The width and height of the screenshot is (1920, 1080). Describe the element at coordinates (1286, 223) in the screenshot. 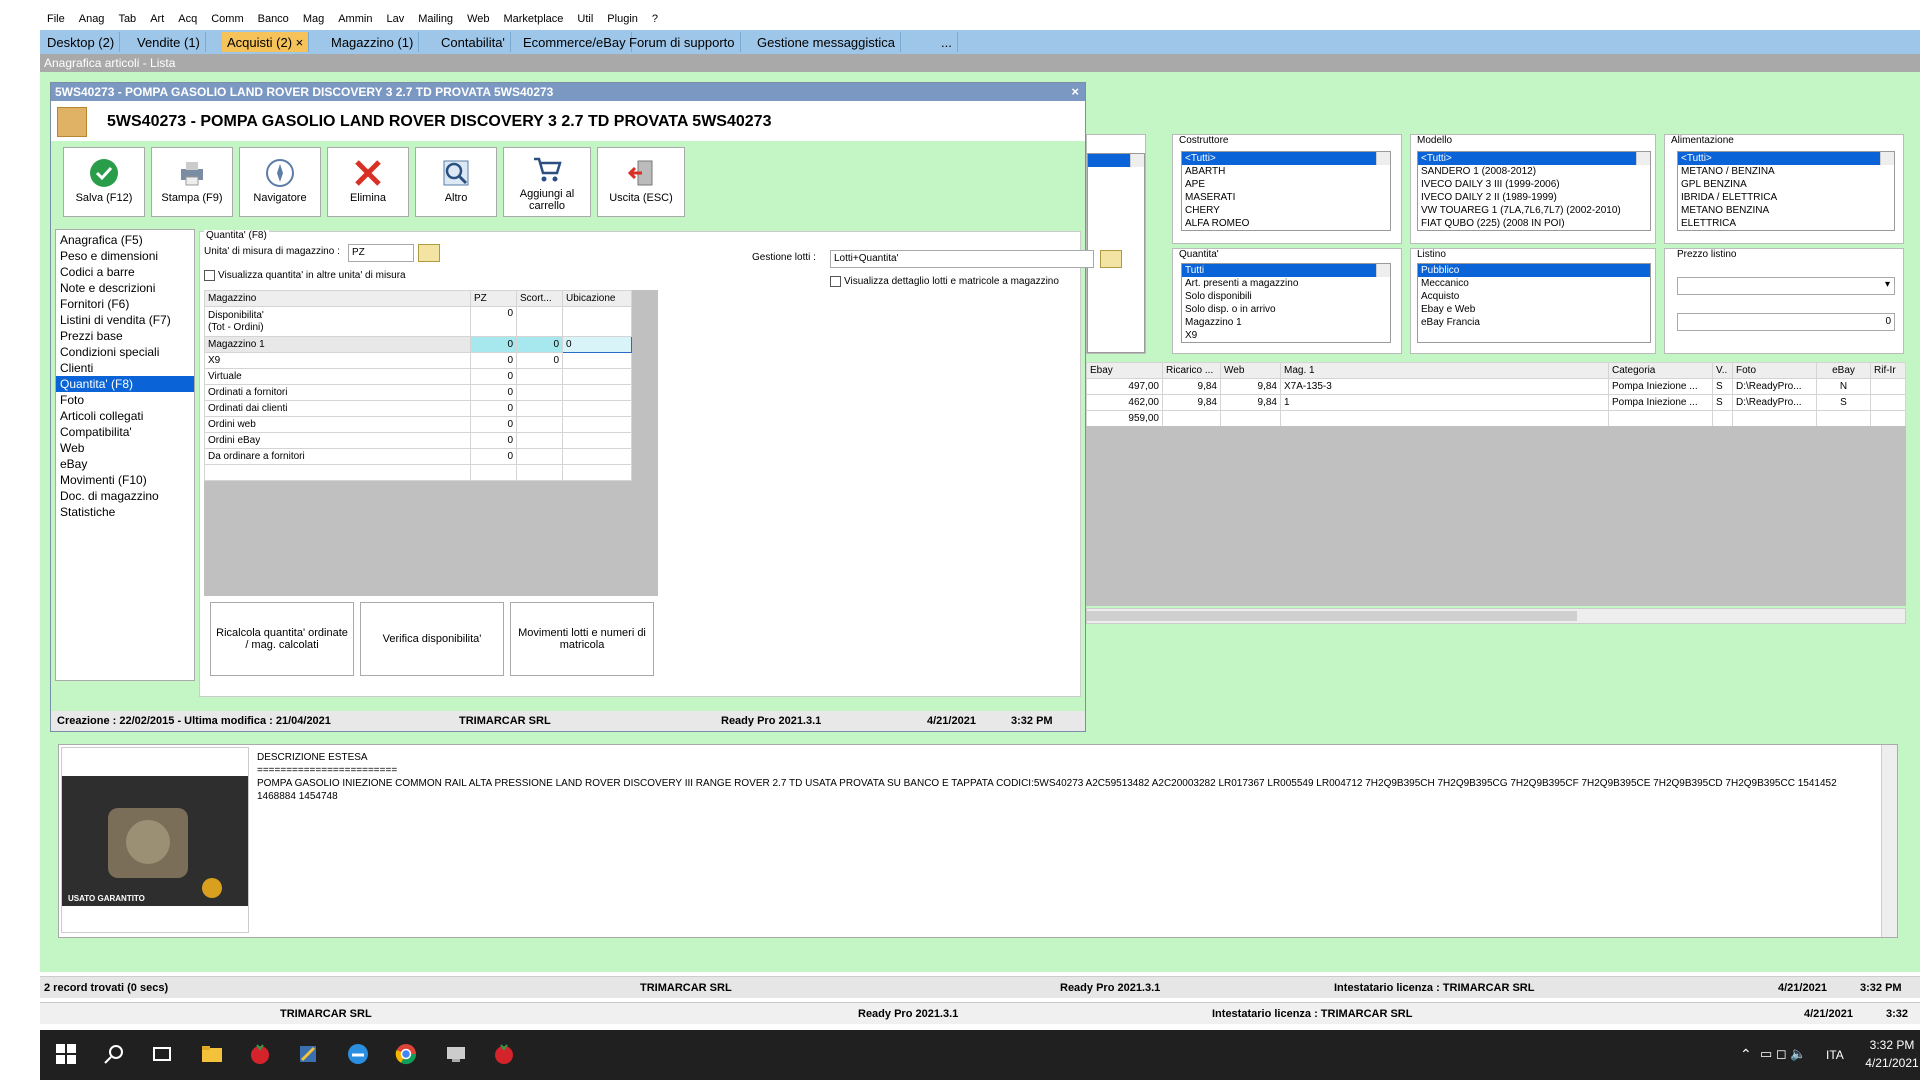

I see `list-item: ALFA ROMEO` at that location.